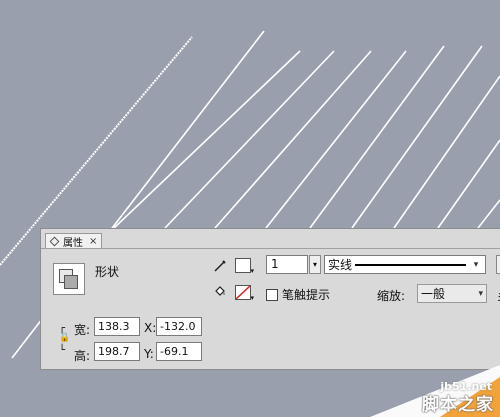 The image size is (500, 417). Describe the element at coordinates (306, 295) in the screenshot. I see `stroke-hinting-label: 笔触提示` at that location.